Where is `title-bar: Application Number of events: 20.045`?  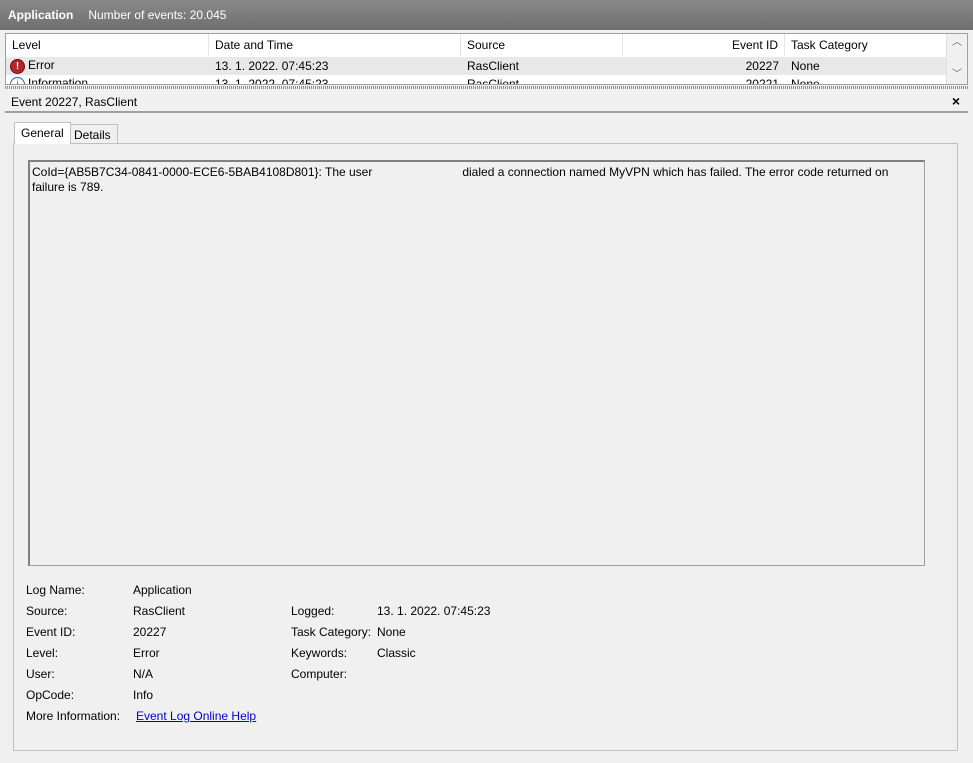
title-bar: Application Number of events: 20.045 is located at coordinates (486, 15).